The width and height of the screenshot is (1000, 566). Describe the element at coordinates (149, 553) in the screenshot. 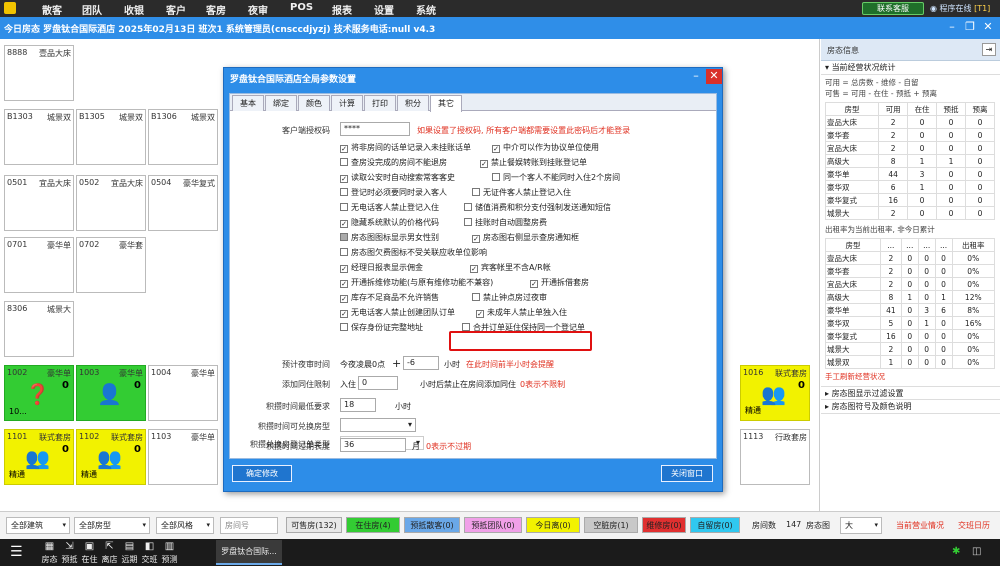

I see `taskbar-item: ◧ 交班` at that location.